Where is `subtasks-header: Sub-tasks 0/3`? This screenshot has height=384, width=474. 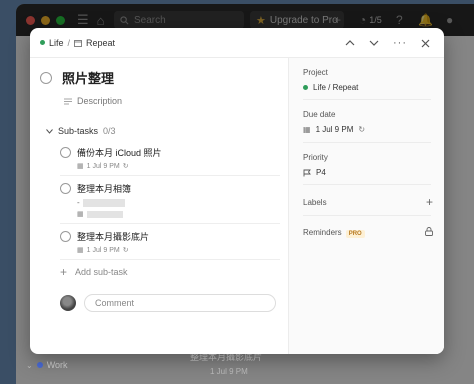 subtasks-header: Sub-tasks 0/3 is located at coordinates (81, 131).